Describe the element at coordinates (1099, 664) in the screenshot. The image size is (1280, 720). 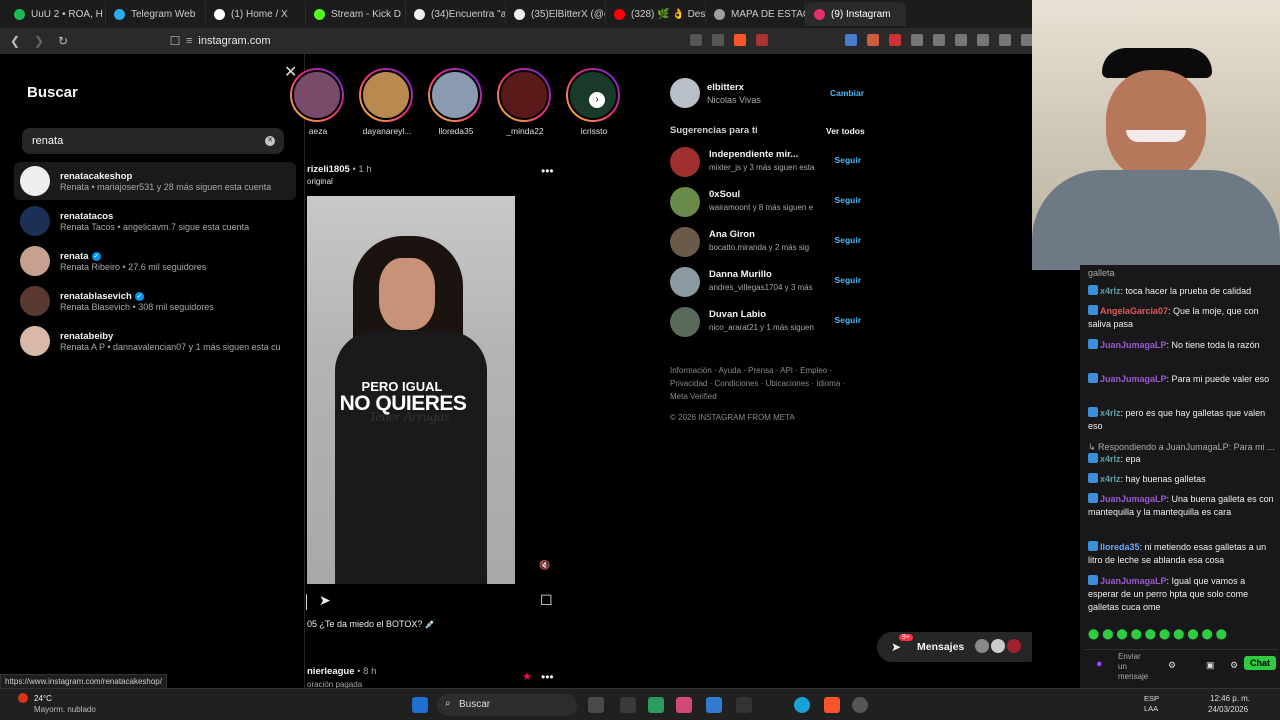
I see `mic-icon: ●` at that location.